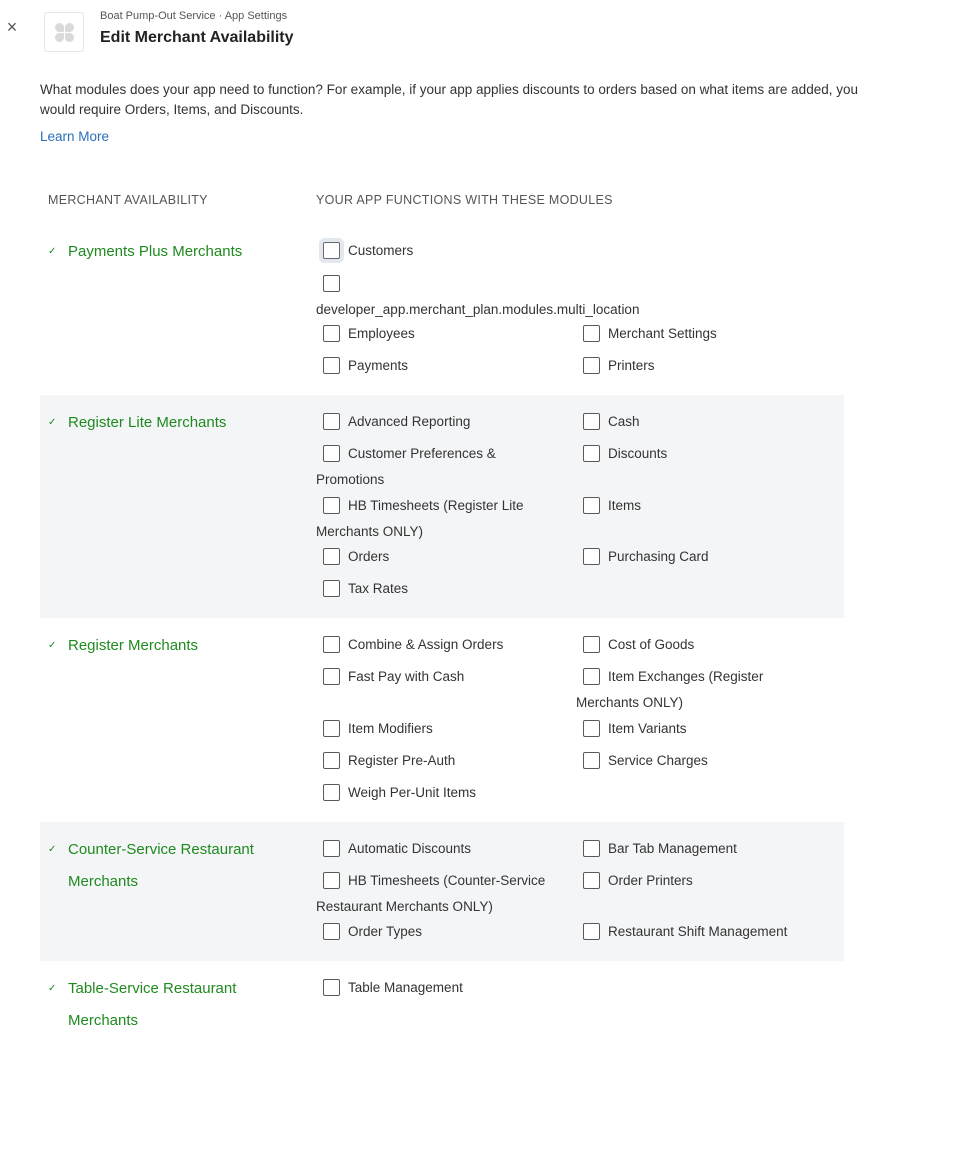  I want to click on module-items: Items, so click(608, 506).